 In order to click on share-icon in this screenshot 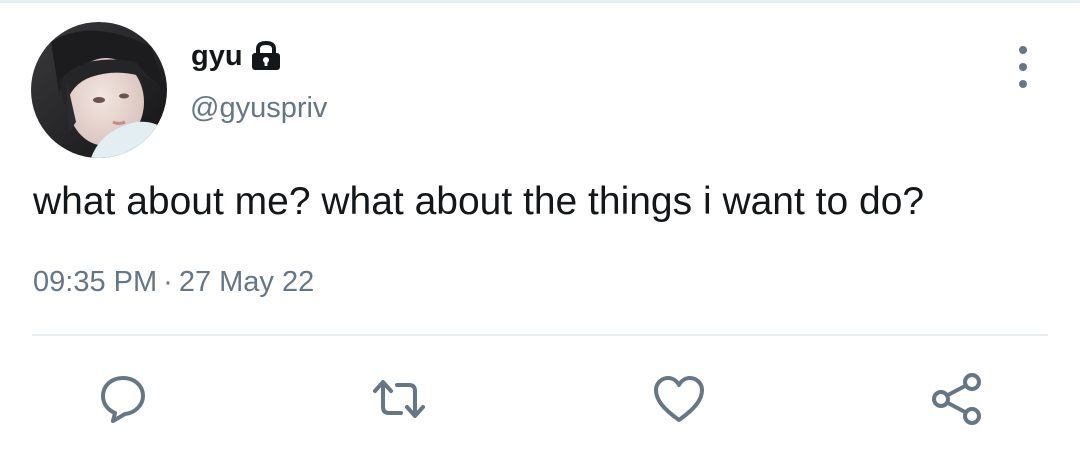, I will do `click(956, 399)`.